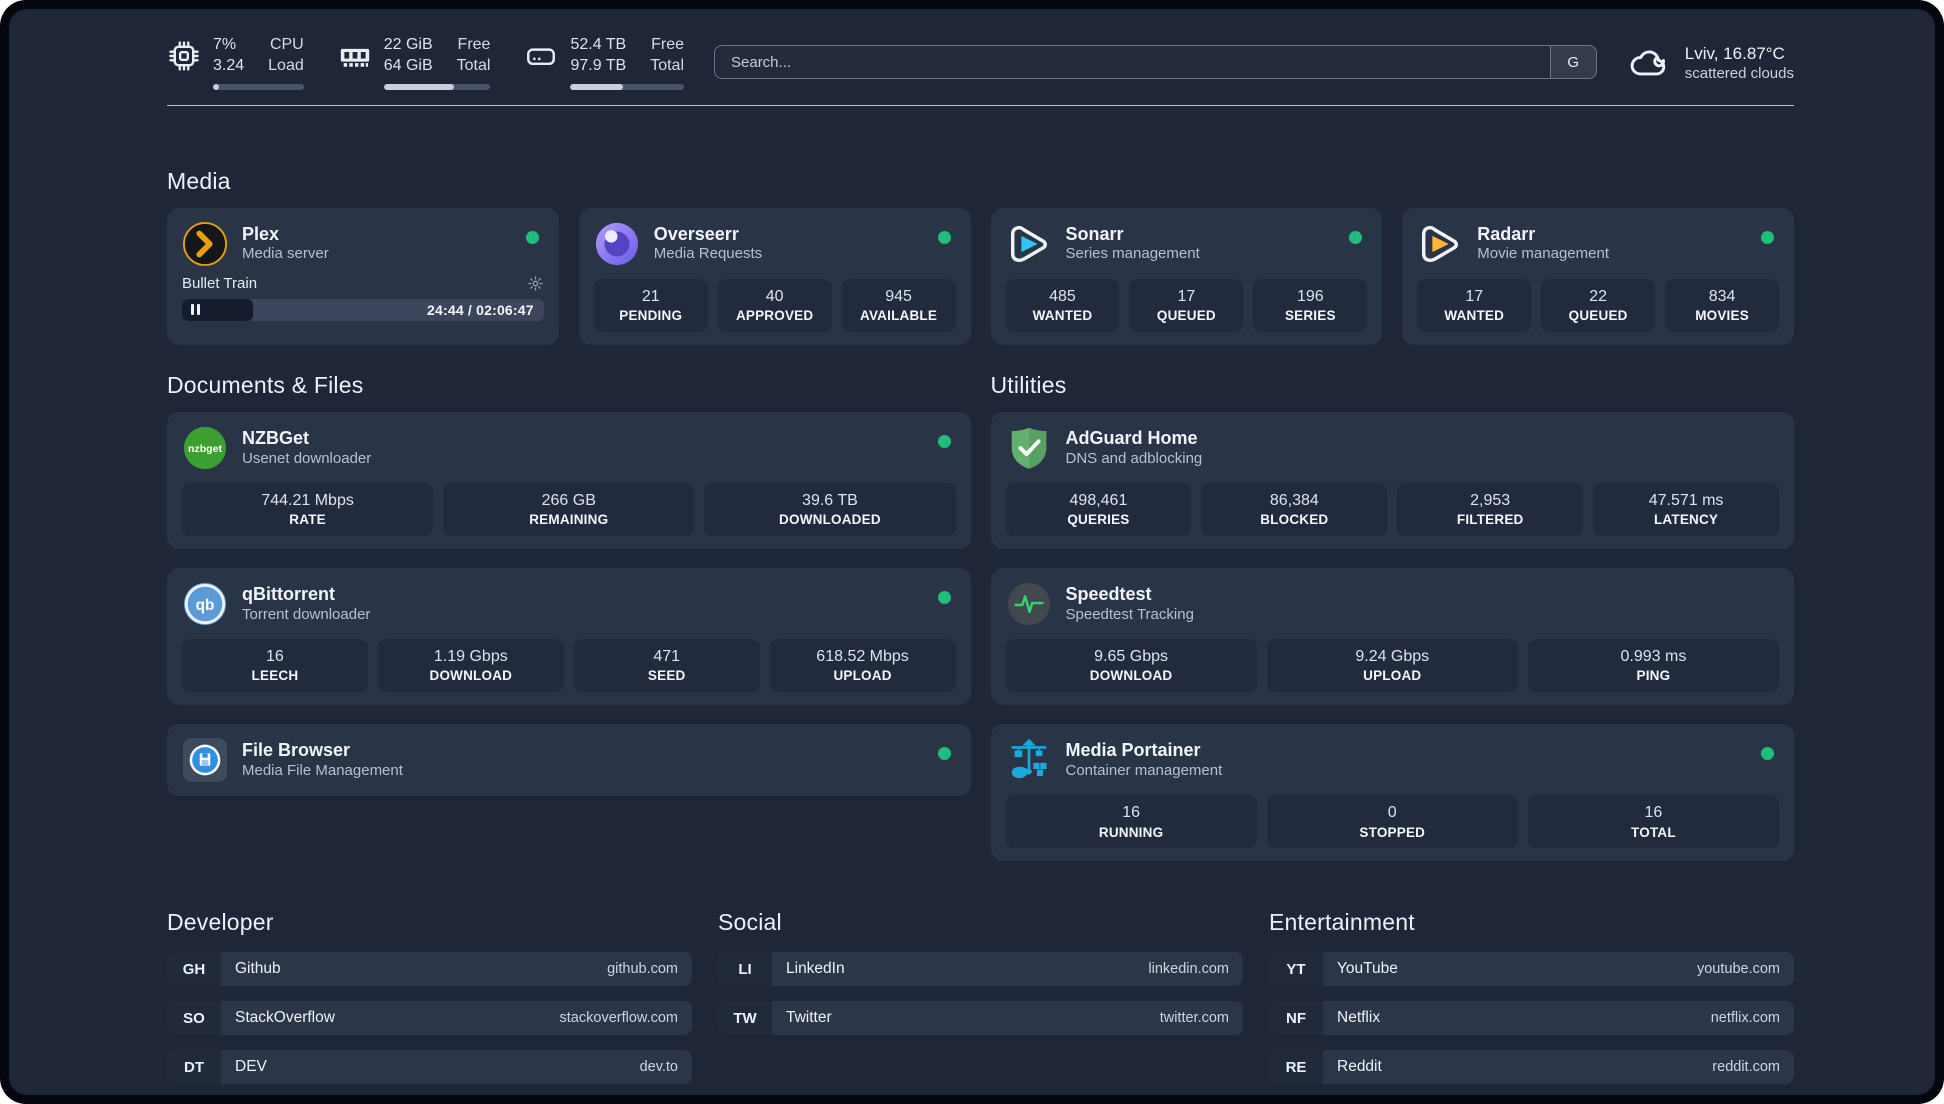 This screenshot has height=1104, width=1944. I want to click on link-abbr-badge: DT, so click(194, 1067).